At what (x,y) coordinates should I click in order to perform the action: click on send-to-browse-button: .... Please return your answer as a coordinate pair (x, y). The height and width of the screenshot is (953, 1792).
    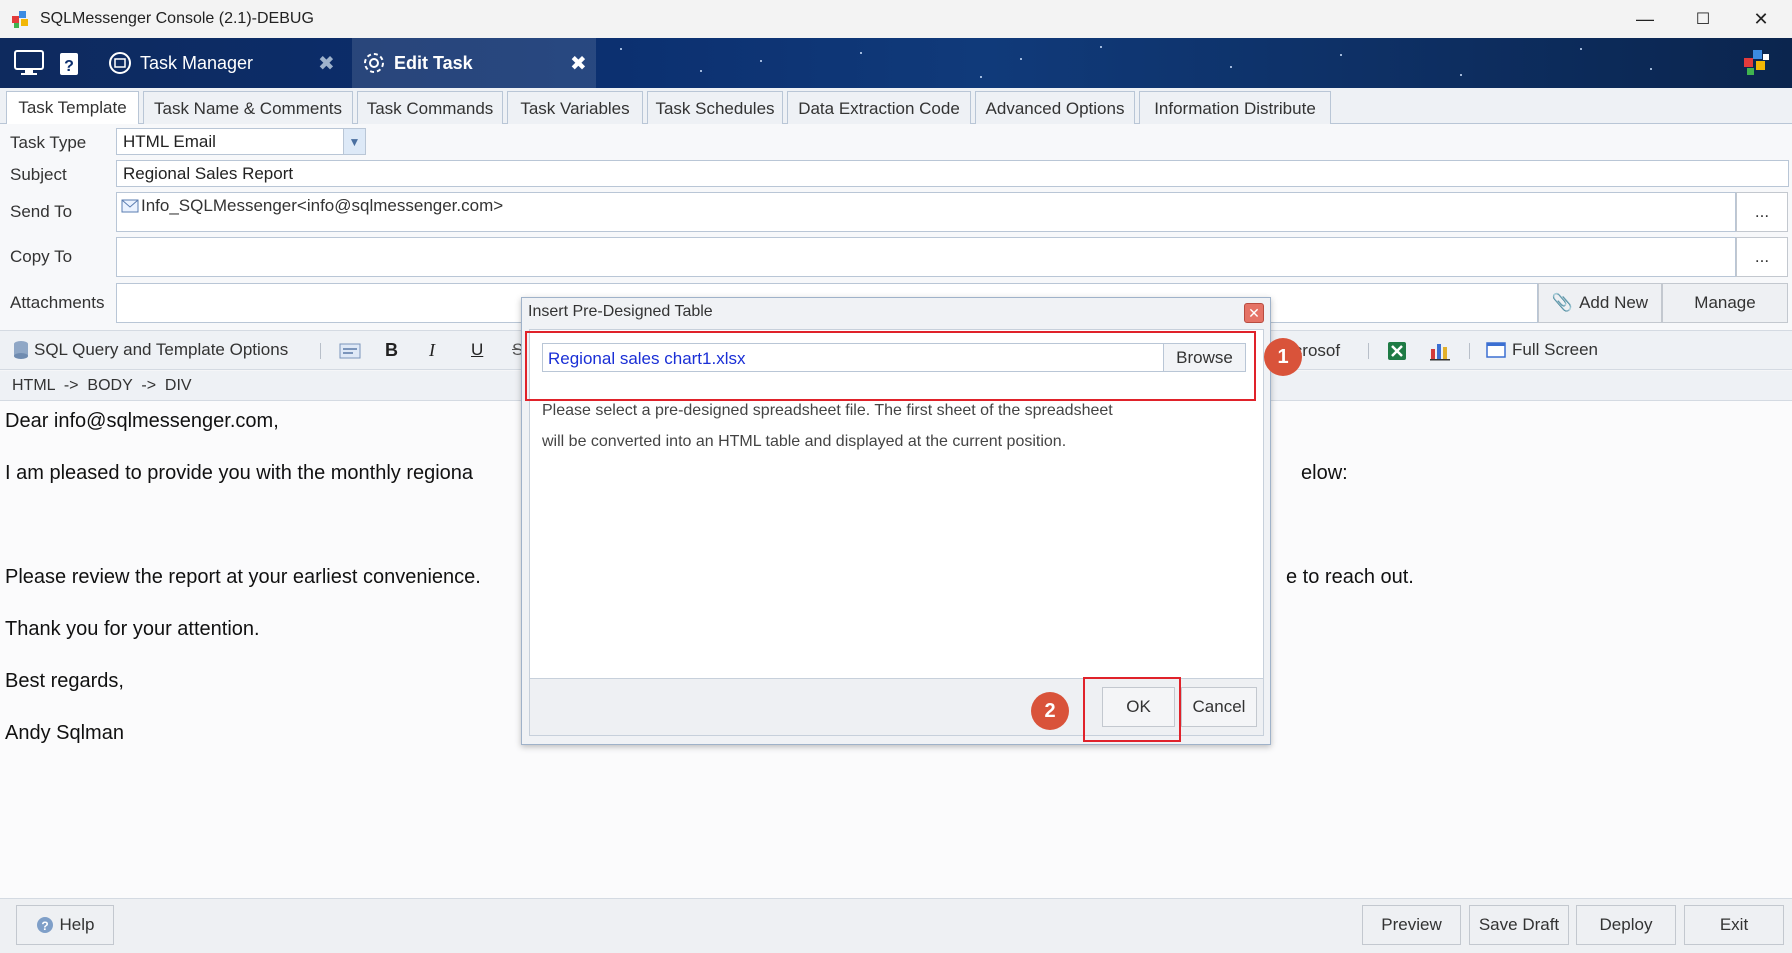
    Looking at the image, I should click on (1762, 212).